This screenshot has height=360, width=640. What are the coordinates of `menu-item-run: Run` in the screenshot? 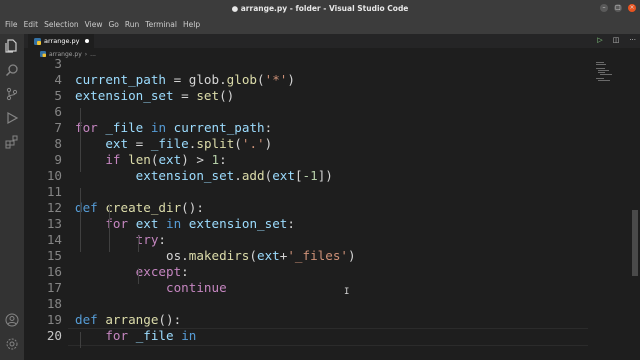 It's located at (132, 25).